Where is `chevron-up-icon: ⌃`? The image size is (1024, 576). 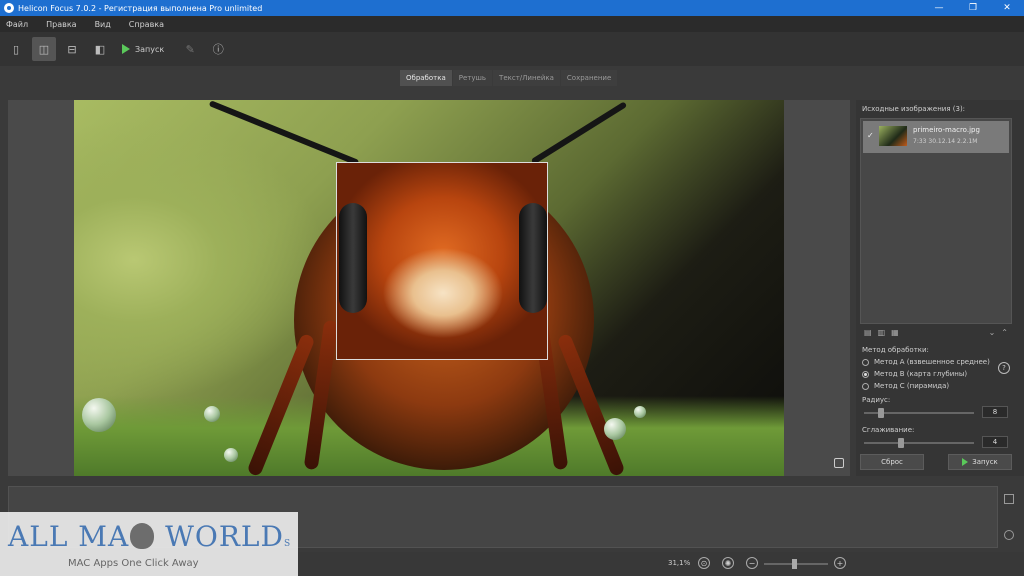
chevron-up-icon: ⌃ is located at coordinates (1004, 333).